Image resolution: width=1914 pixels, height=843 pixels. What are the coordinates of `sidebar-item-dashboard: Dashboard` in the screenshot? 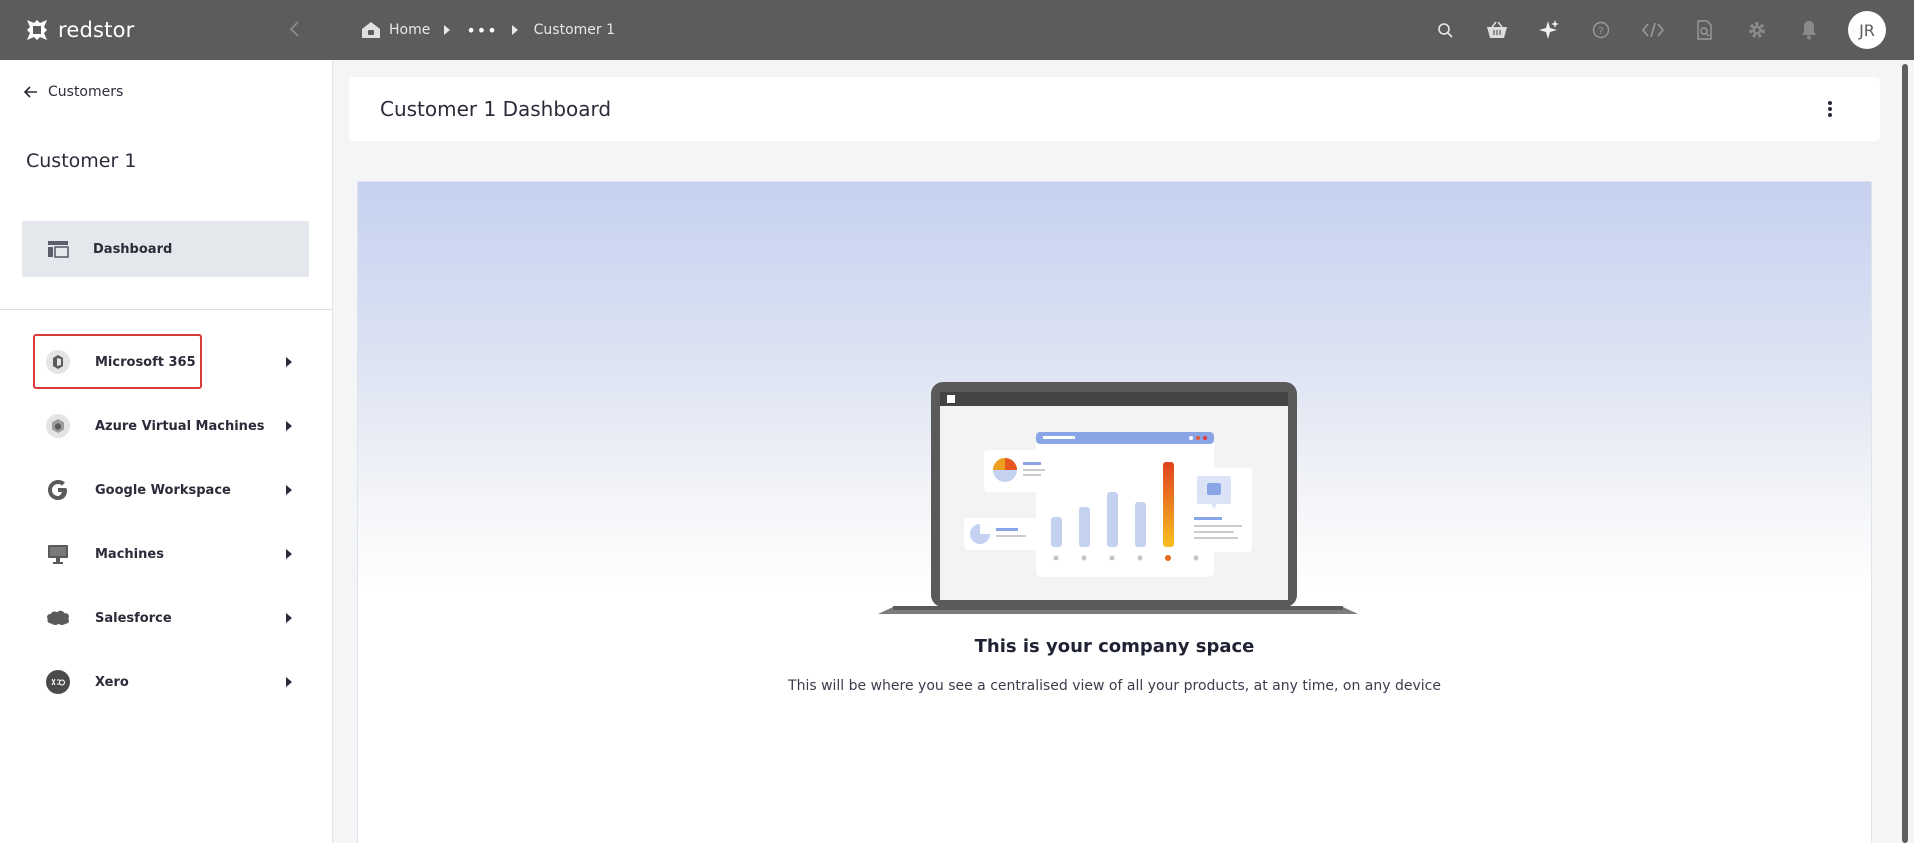 It's located at (165, 249).